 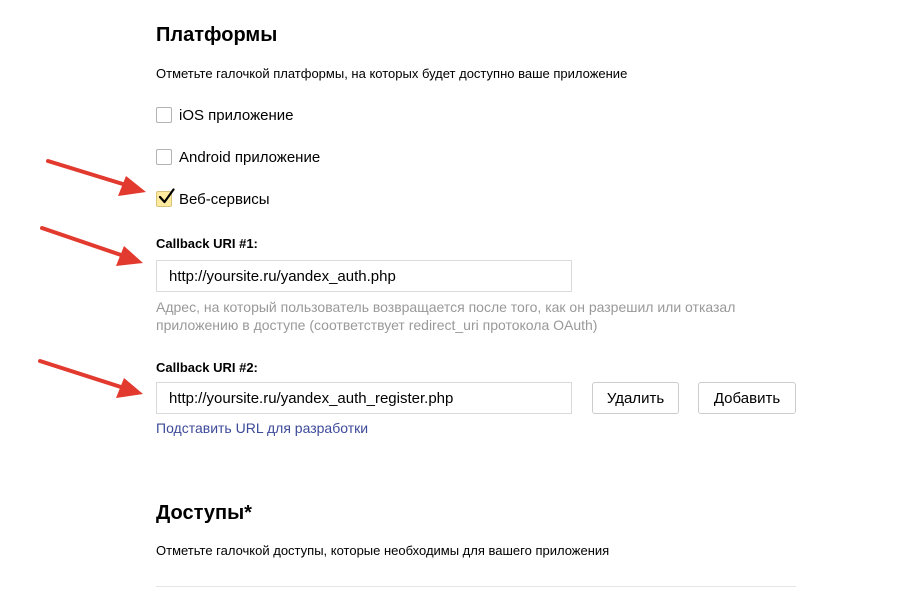 I want to click on annotation-arrows, so click(x=92, y=278).